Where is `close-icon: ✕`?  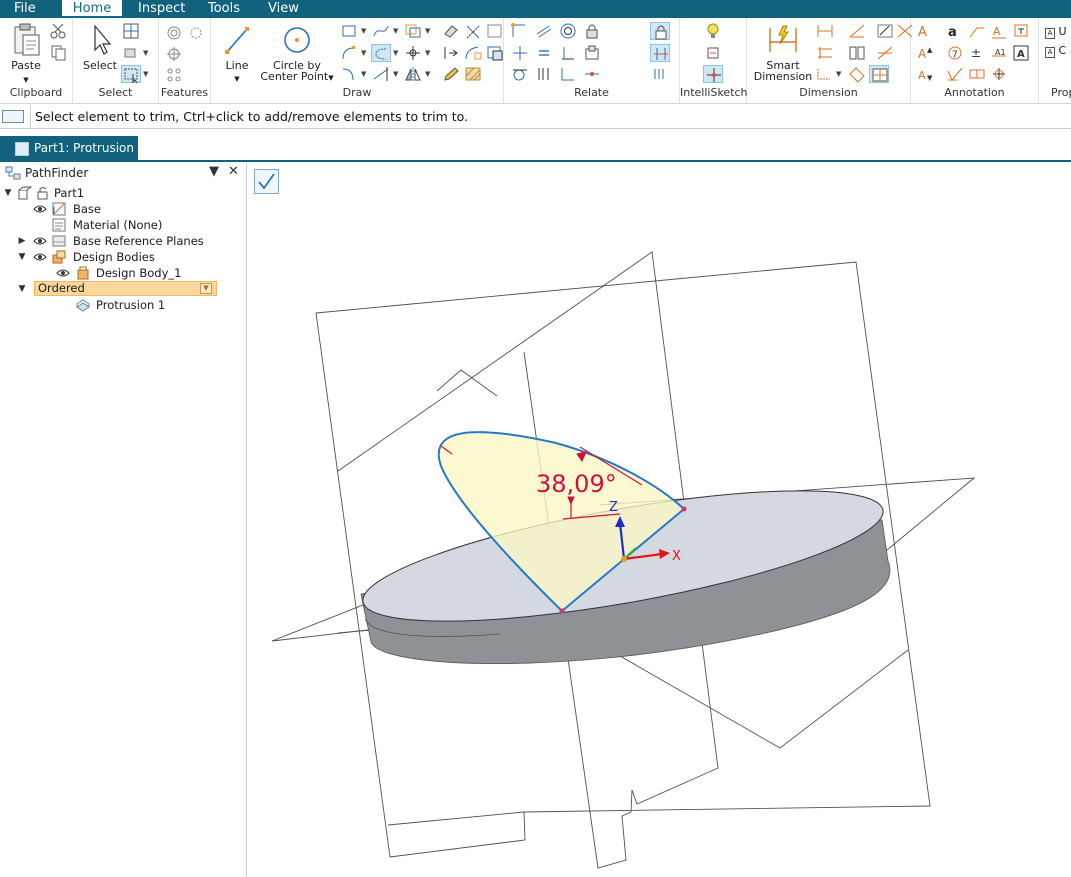 close-icon: ✕ is located at coordinates (233, 171).